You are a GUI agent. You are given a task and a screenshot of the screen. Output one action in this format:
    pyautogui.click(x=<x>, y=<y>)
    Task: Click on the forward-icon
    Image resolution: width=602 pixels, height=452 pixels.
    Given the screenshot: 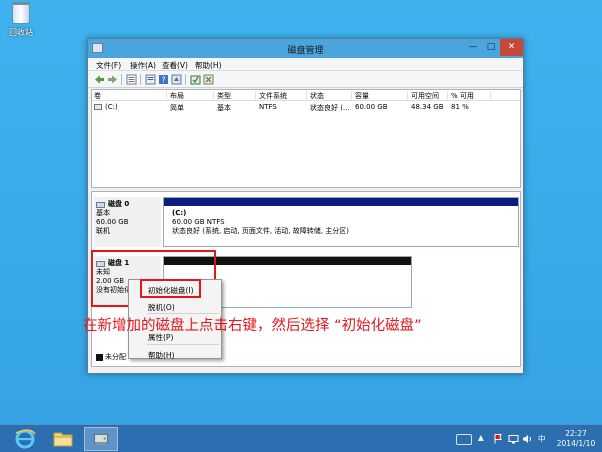 What is the action you would take?
    pyautogui.click(x=112, y=79)
    